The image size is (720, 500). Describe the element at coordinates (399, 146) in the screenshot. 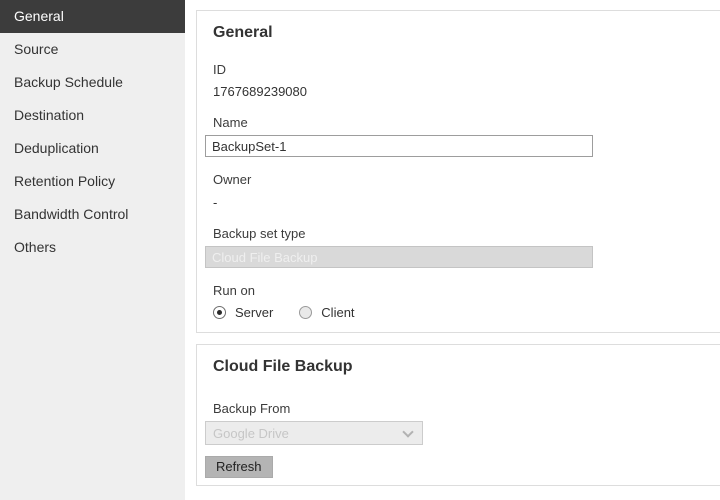

I see `name-input` at that location.